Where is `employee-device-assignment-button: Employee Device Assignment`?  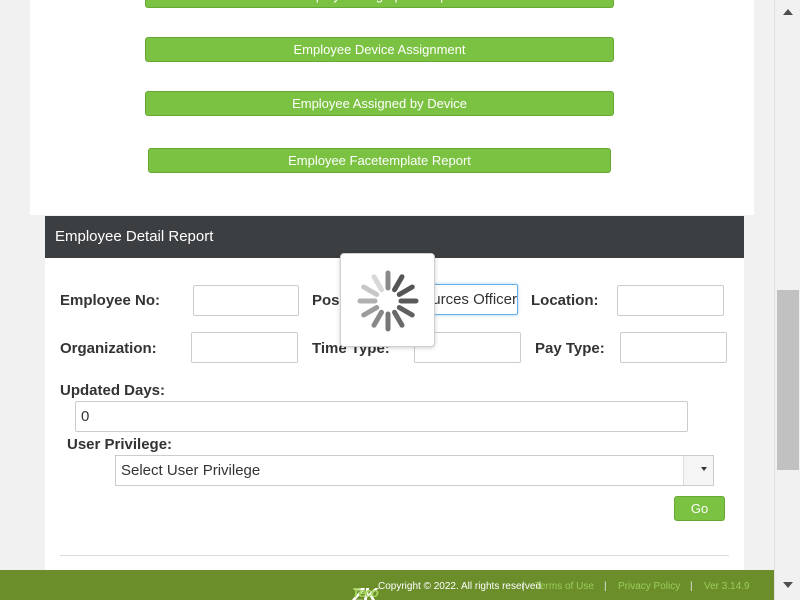 employee-device-assignment-button: Employee Device Assignment is located at coordinates (379, 49).